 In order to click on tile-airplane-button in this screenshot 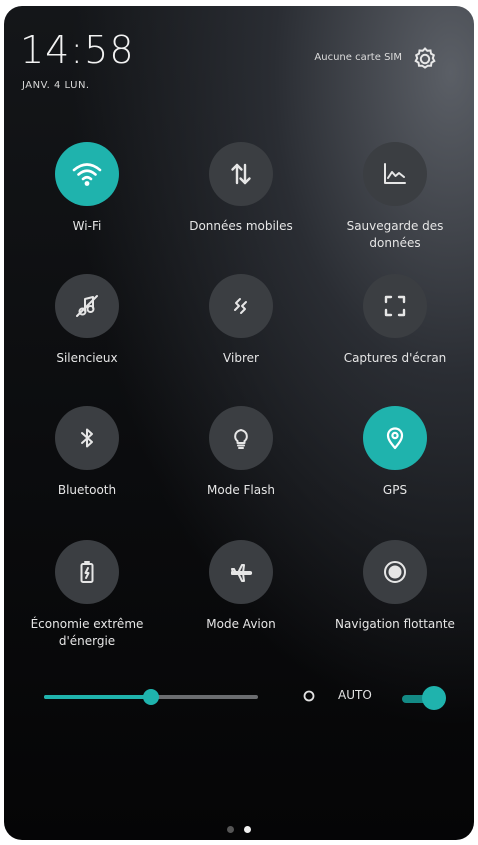, I will do `click(241, 572)`.